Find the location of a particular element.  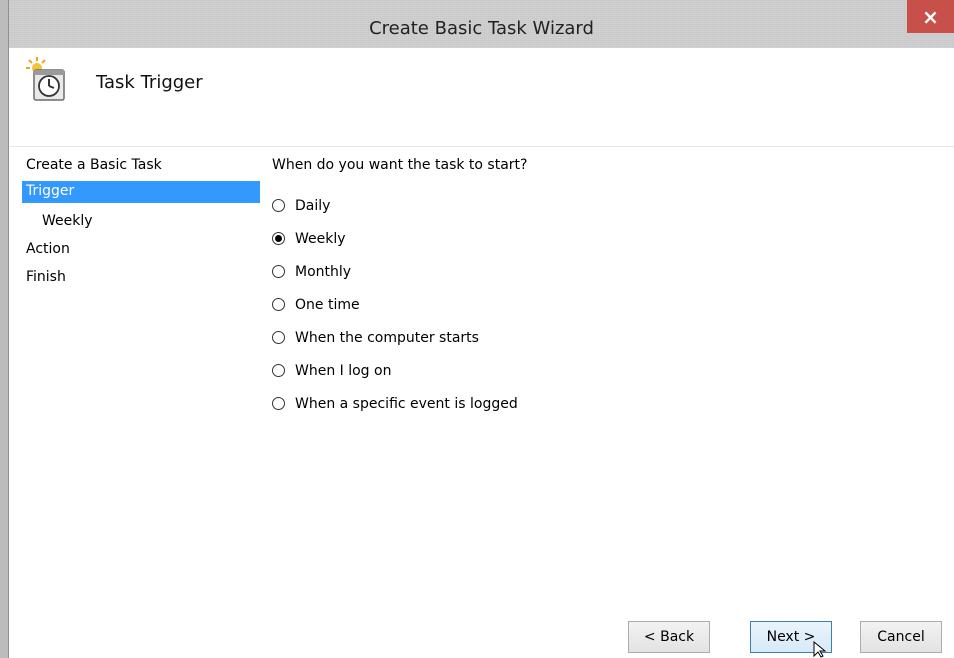

radio-weekly is located at coordinates (278, 238).